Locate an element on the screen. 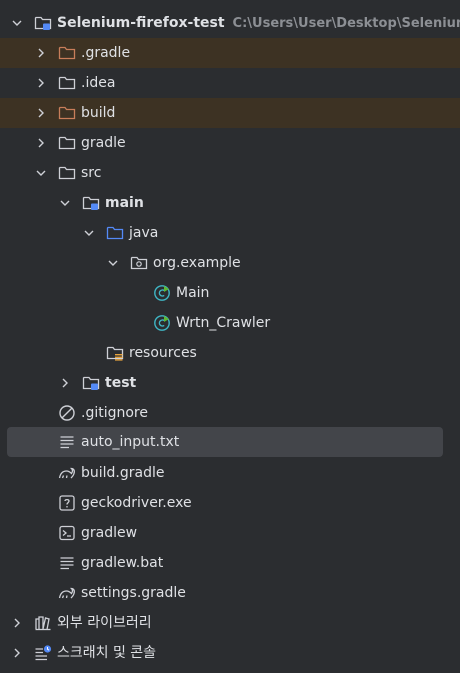 The height and width of the screenshot is (673, 460). scratches-icon is located at coordinates (43, 653).